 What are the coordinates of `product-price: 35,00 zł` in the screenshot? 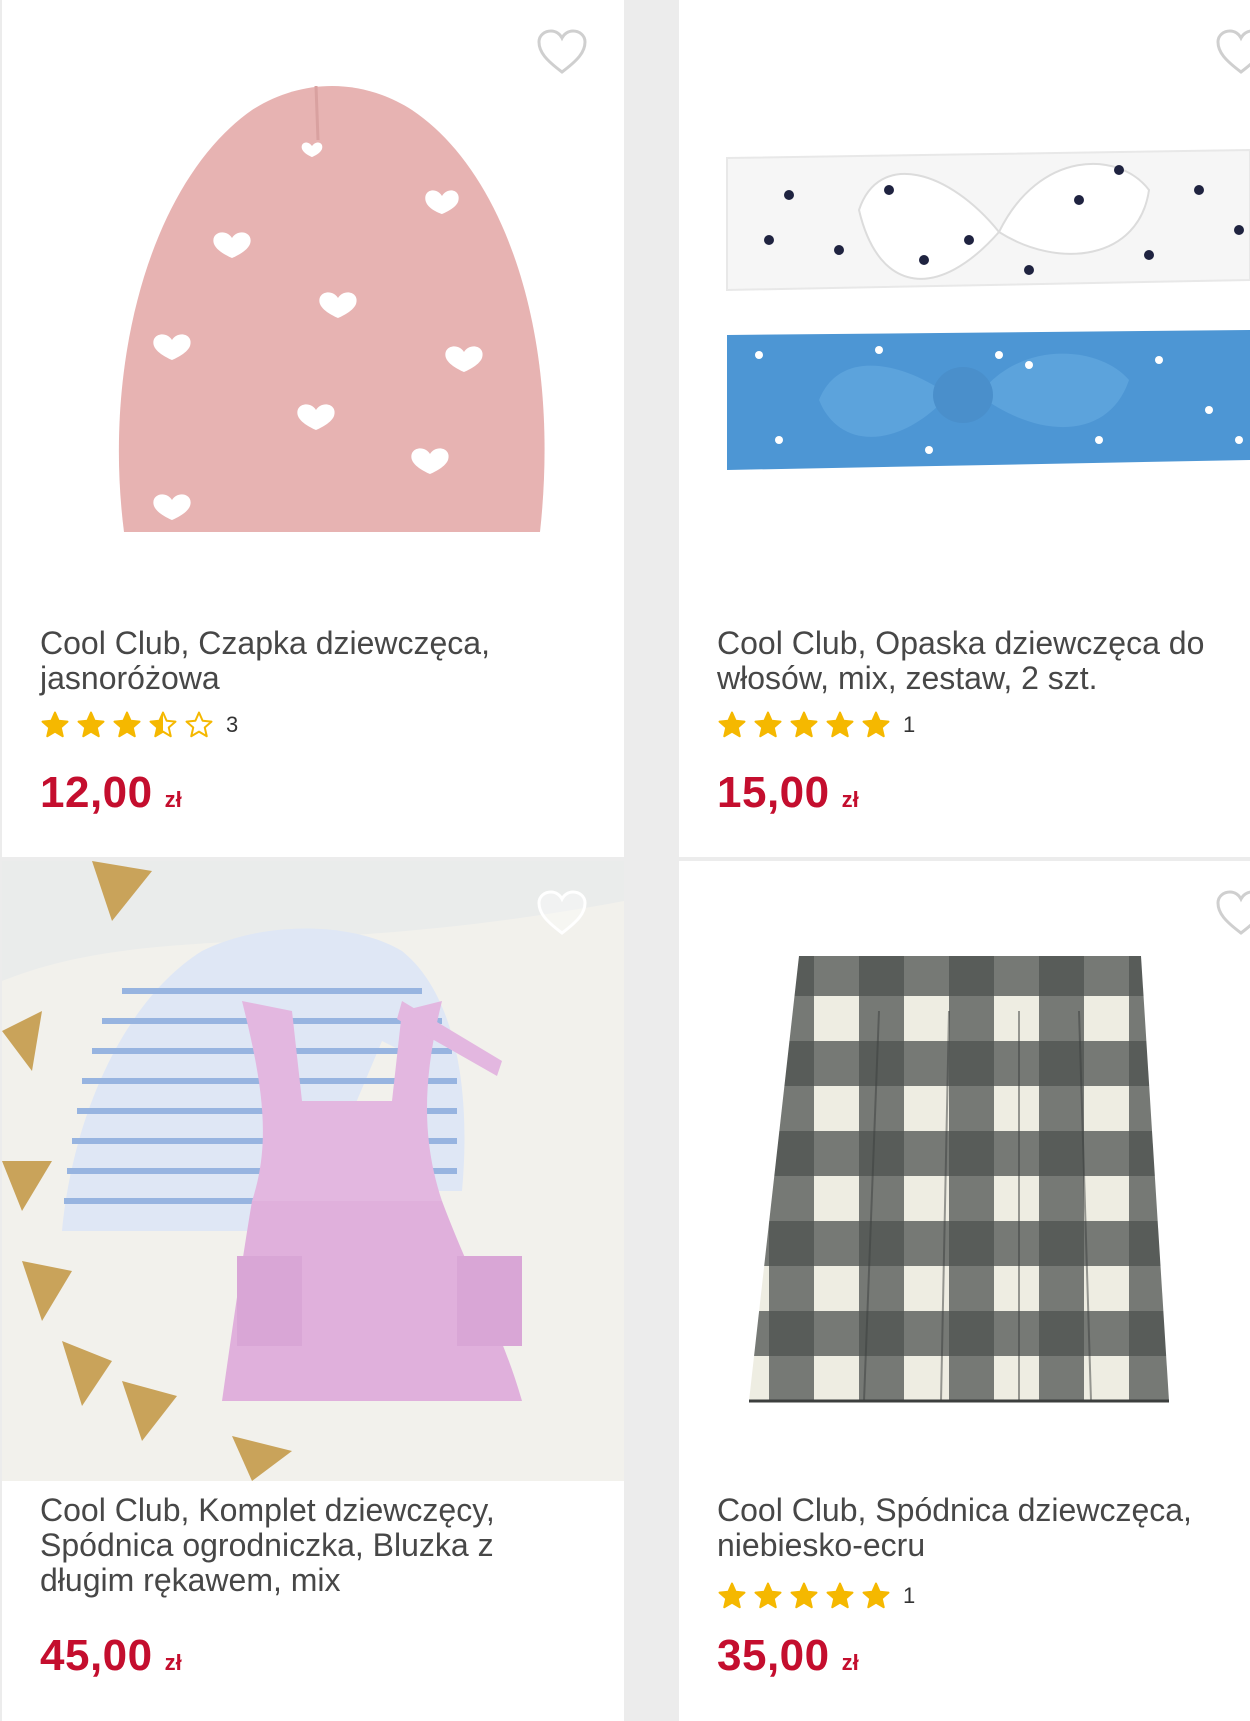 It's located at (788, 1656).